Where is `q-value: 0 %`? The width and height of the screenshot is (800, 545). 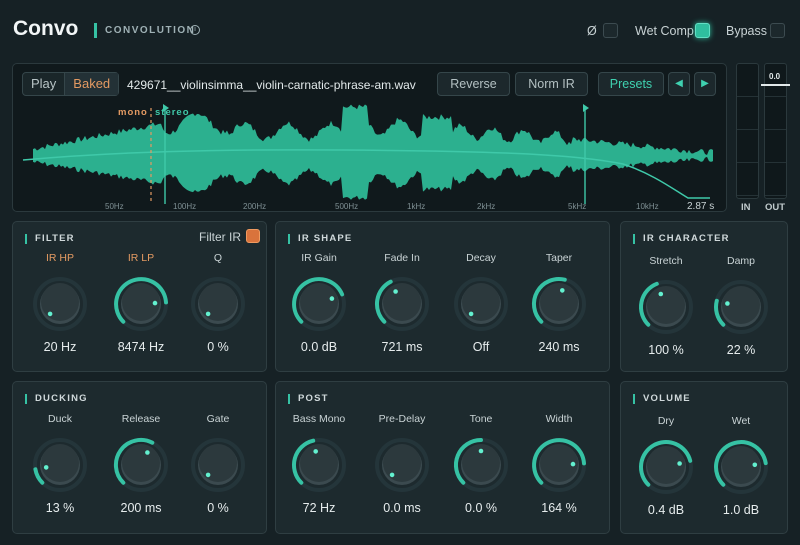 q-value: 0 % is located at coordinates (218, 347).